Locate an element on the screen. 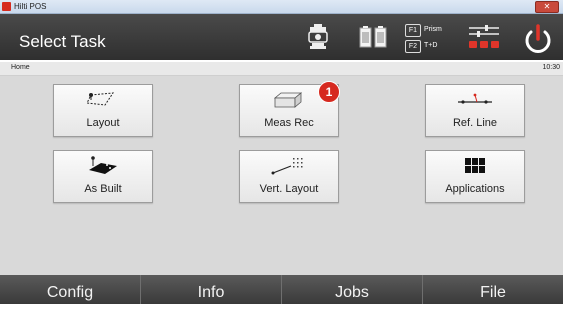 This screenshot has height=311, width=563. f1-label: Prism is located at coordinates (433, 29).